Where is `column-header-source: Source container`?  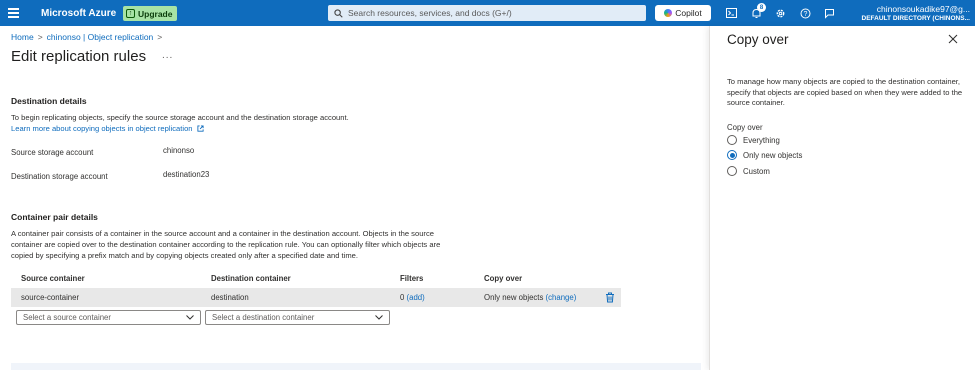 column-header-source: Source container is located at coordinates (53, 278).